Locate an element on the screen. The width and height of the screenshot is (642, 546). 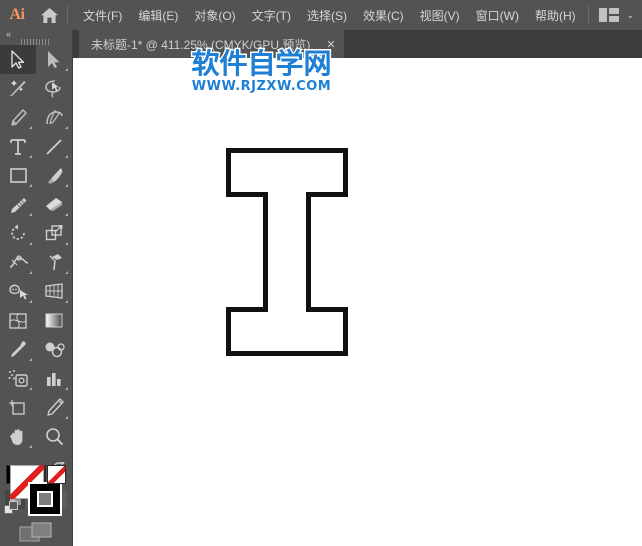
paintbrush-tool is located at coordinates (54, 175).